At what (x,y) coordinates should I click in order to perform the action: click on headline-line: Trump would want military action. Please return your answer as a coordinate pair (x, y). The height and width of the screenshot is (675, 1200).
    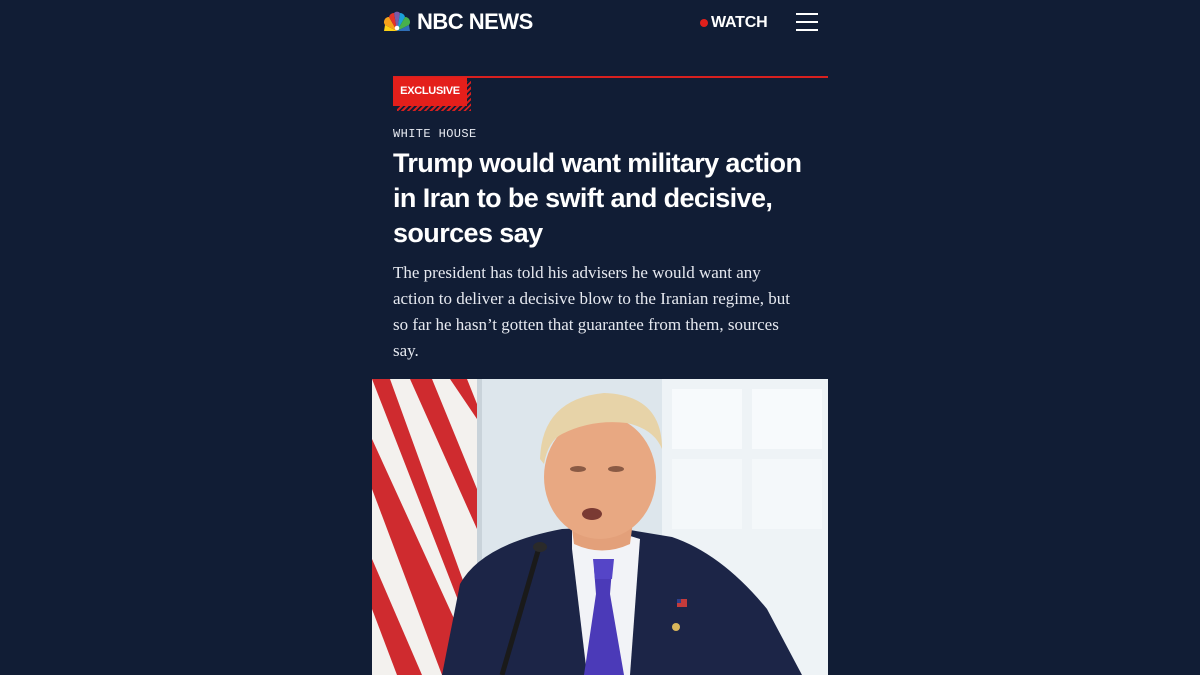
    Looking at the image, I should click on (597, 163).